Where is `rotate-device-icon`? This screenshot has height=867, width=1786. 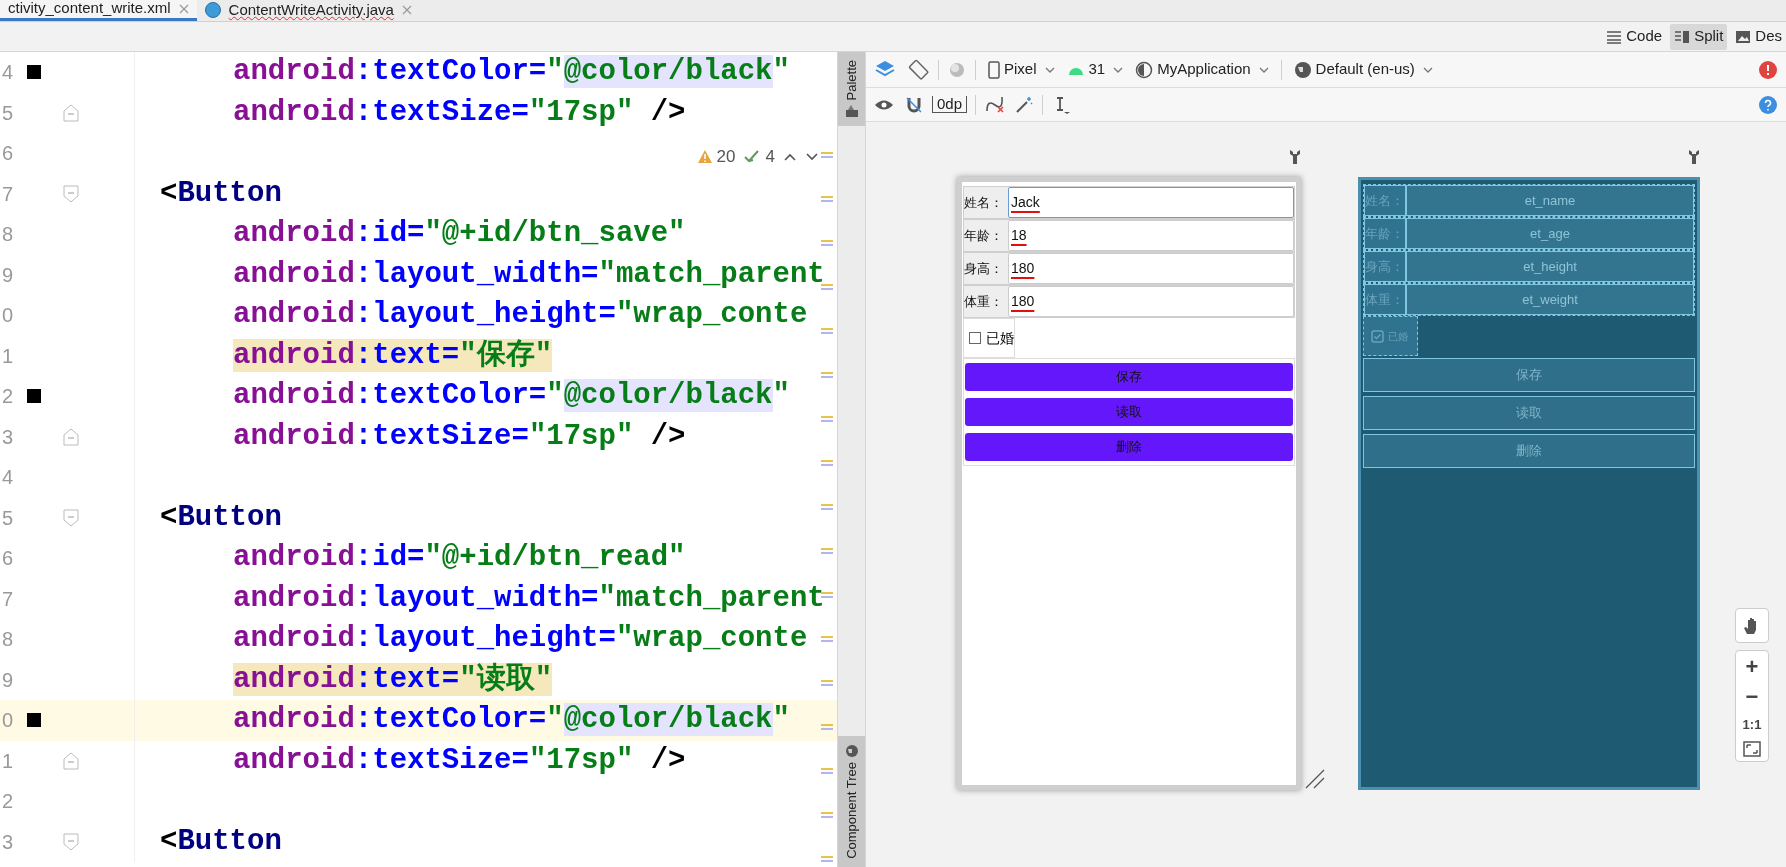
rotate-device-icon is located at coordinates (919, 69).